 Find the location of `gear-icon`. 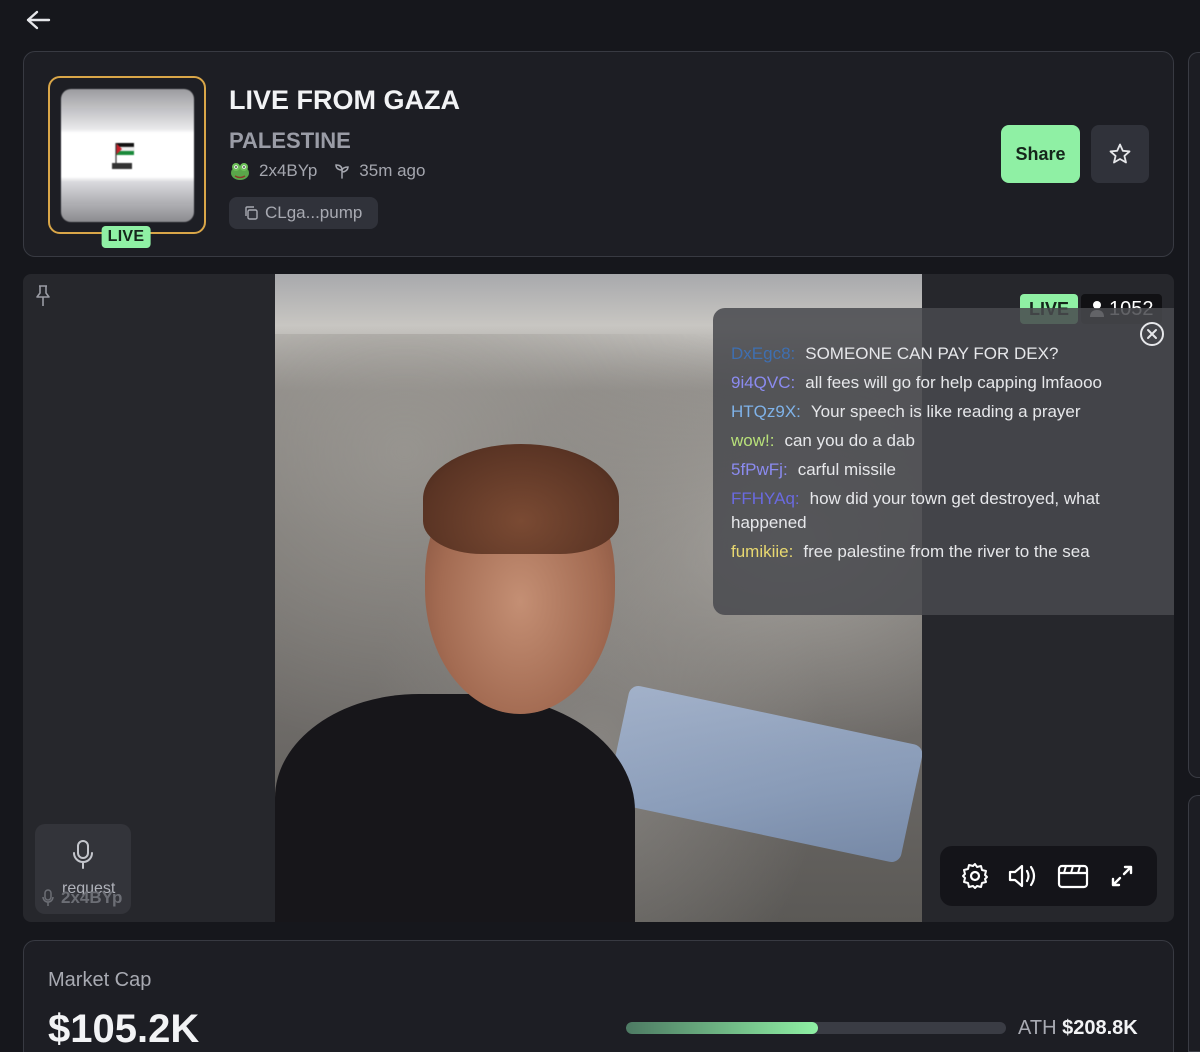

gear-icon is located at coordinates (974, 876).